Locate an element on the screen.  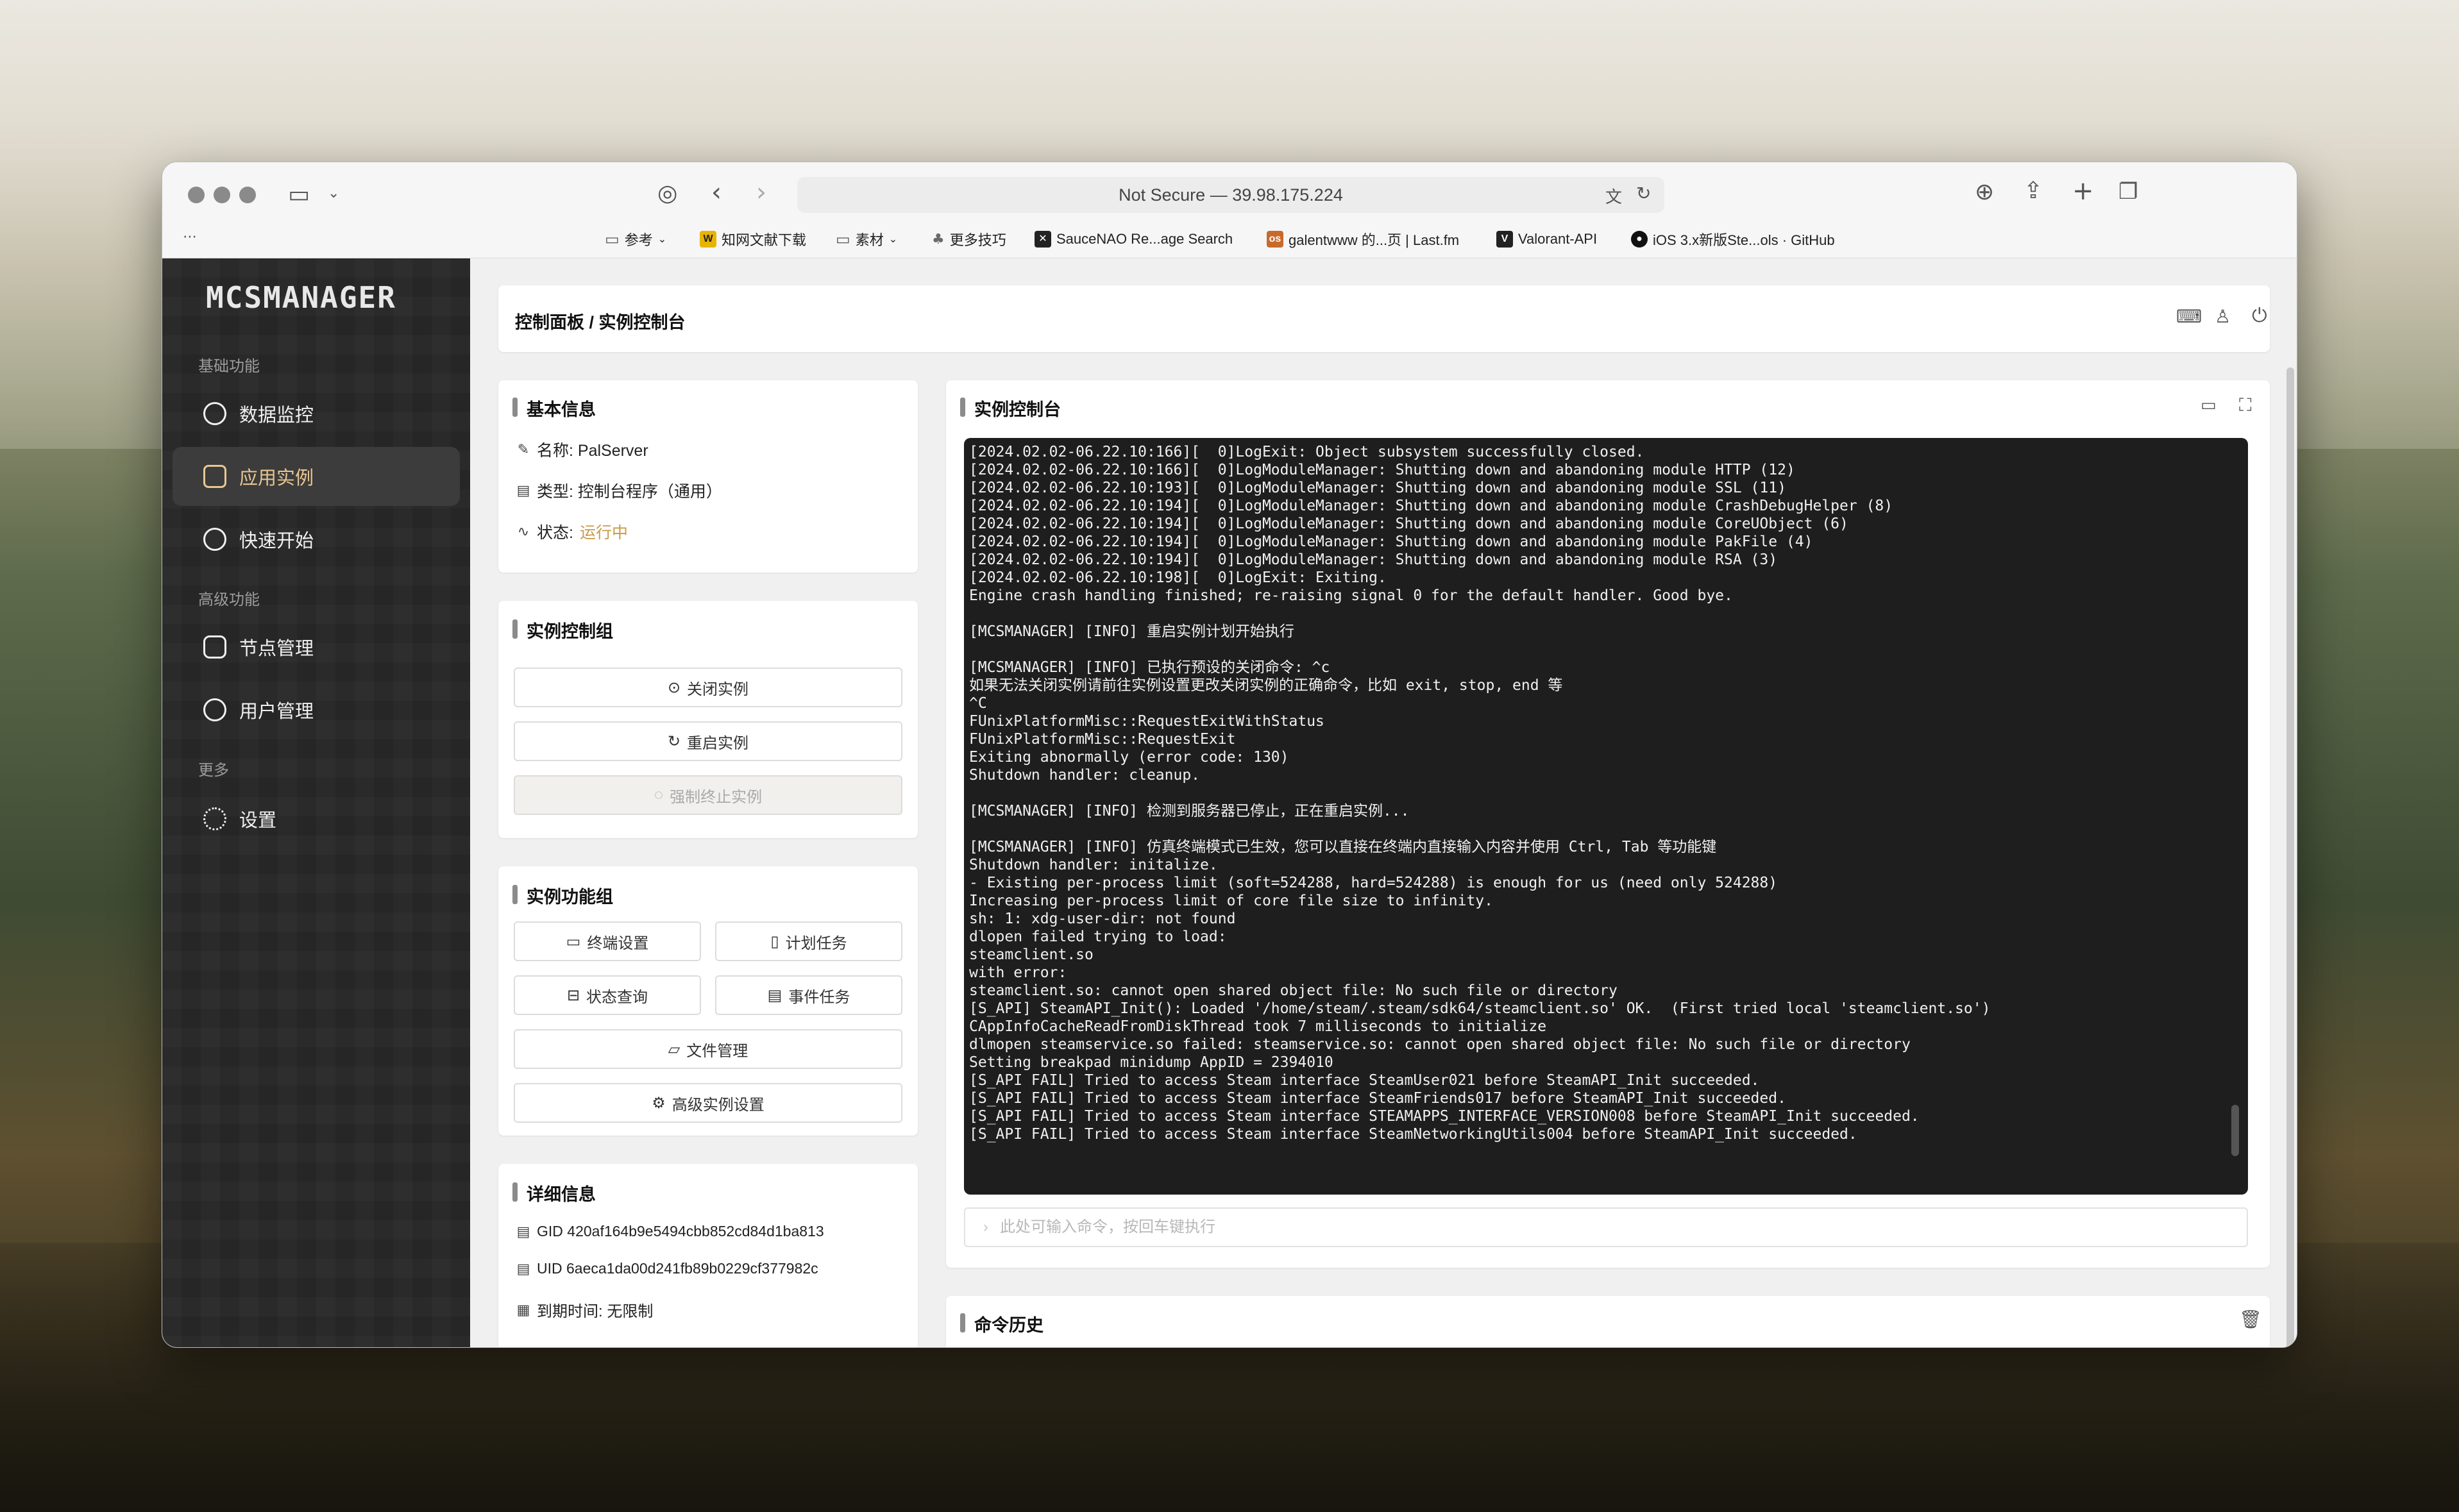
gear-icon: ⚙ is located at coordinates (659, 1103).